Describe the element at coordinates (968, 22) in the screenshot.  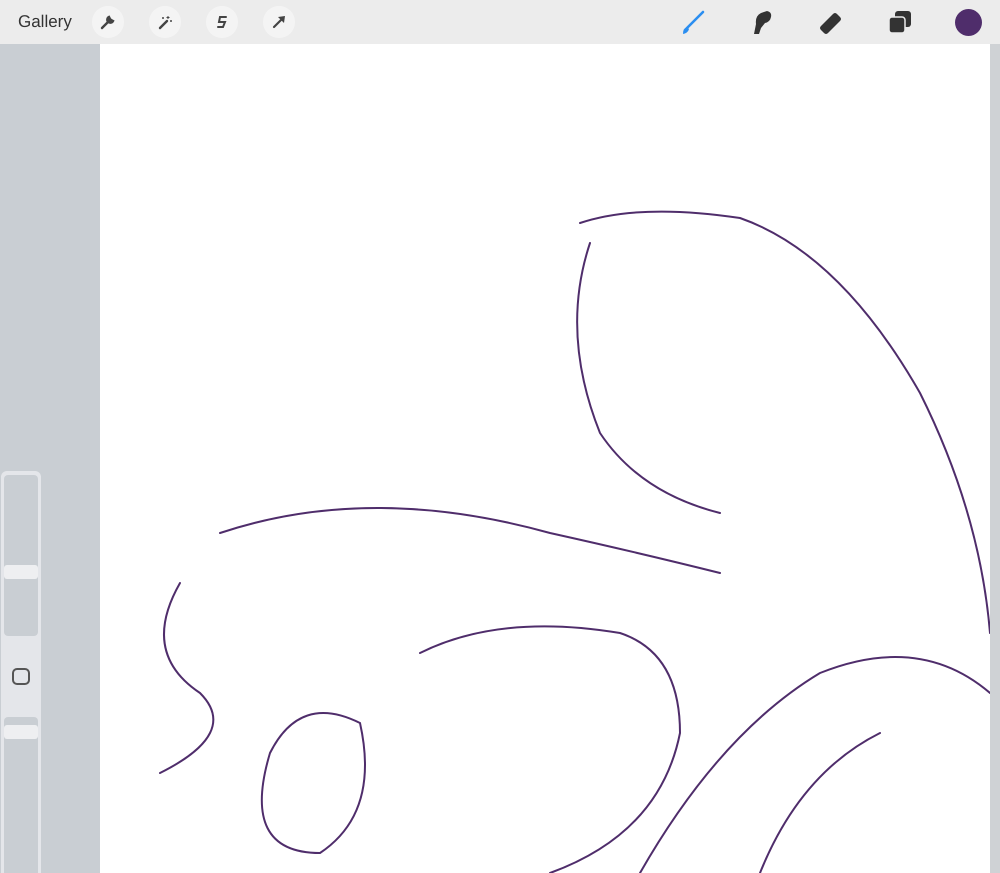
I see `color-swatch` at that location.